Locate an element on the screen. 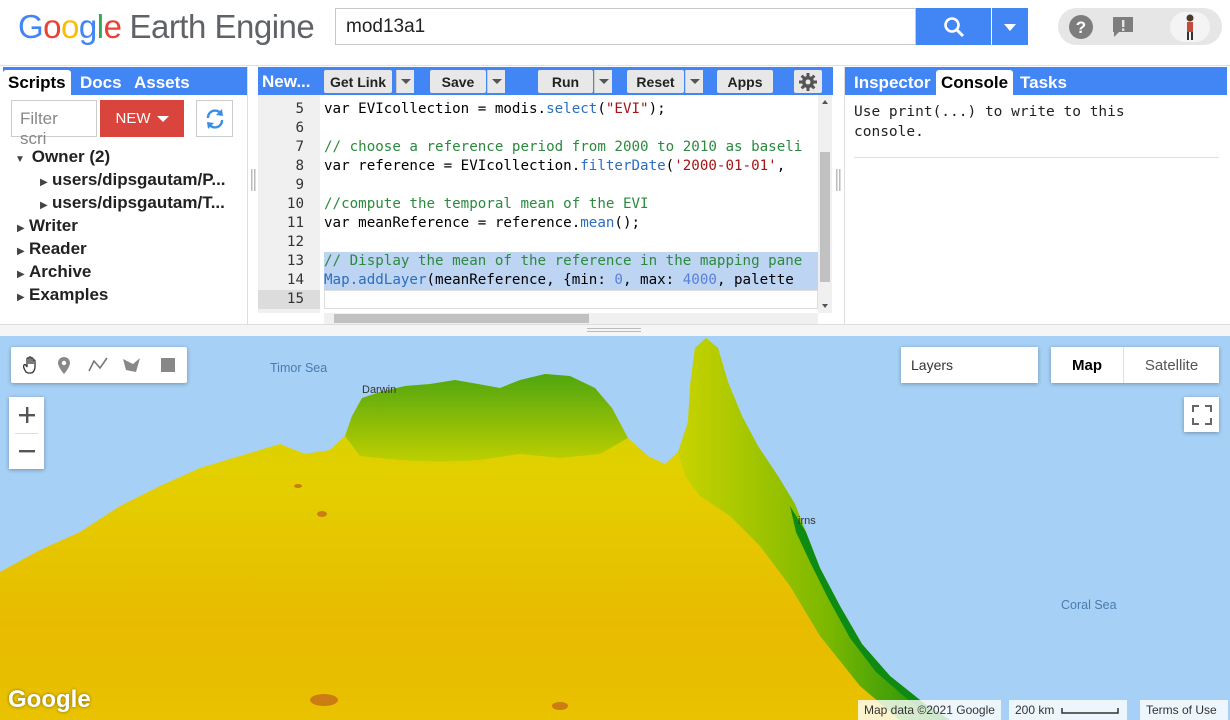 This screenshot has width=1230, height=720. help-icon: ? is located at coordinates (1081, 27).